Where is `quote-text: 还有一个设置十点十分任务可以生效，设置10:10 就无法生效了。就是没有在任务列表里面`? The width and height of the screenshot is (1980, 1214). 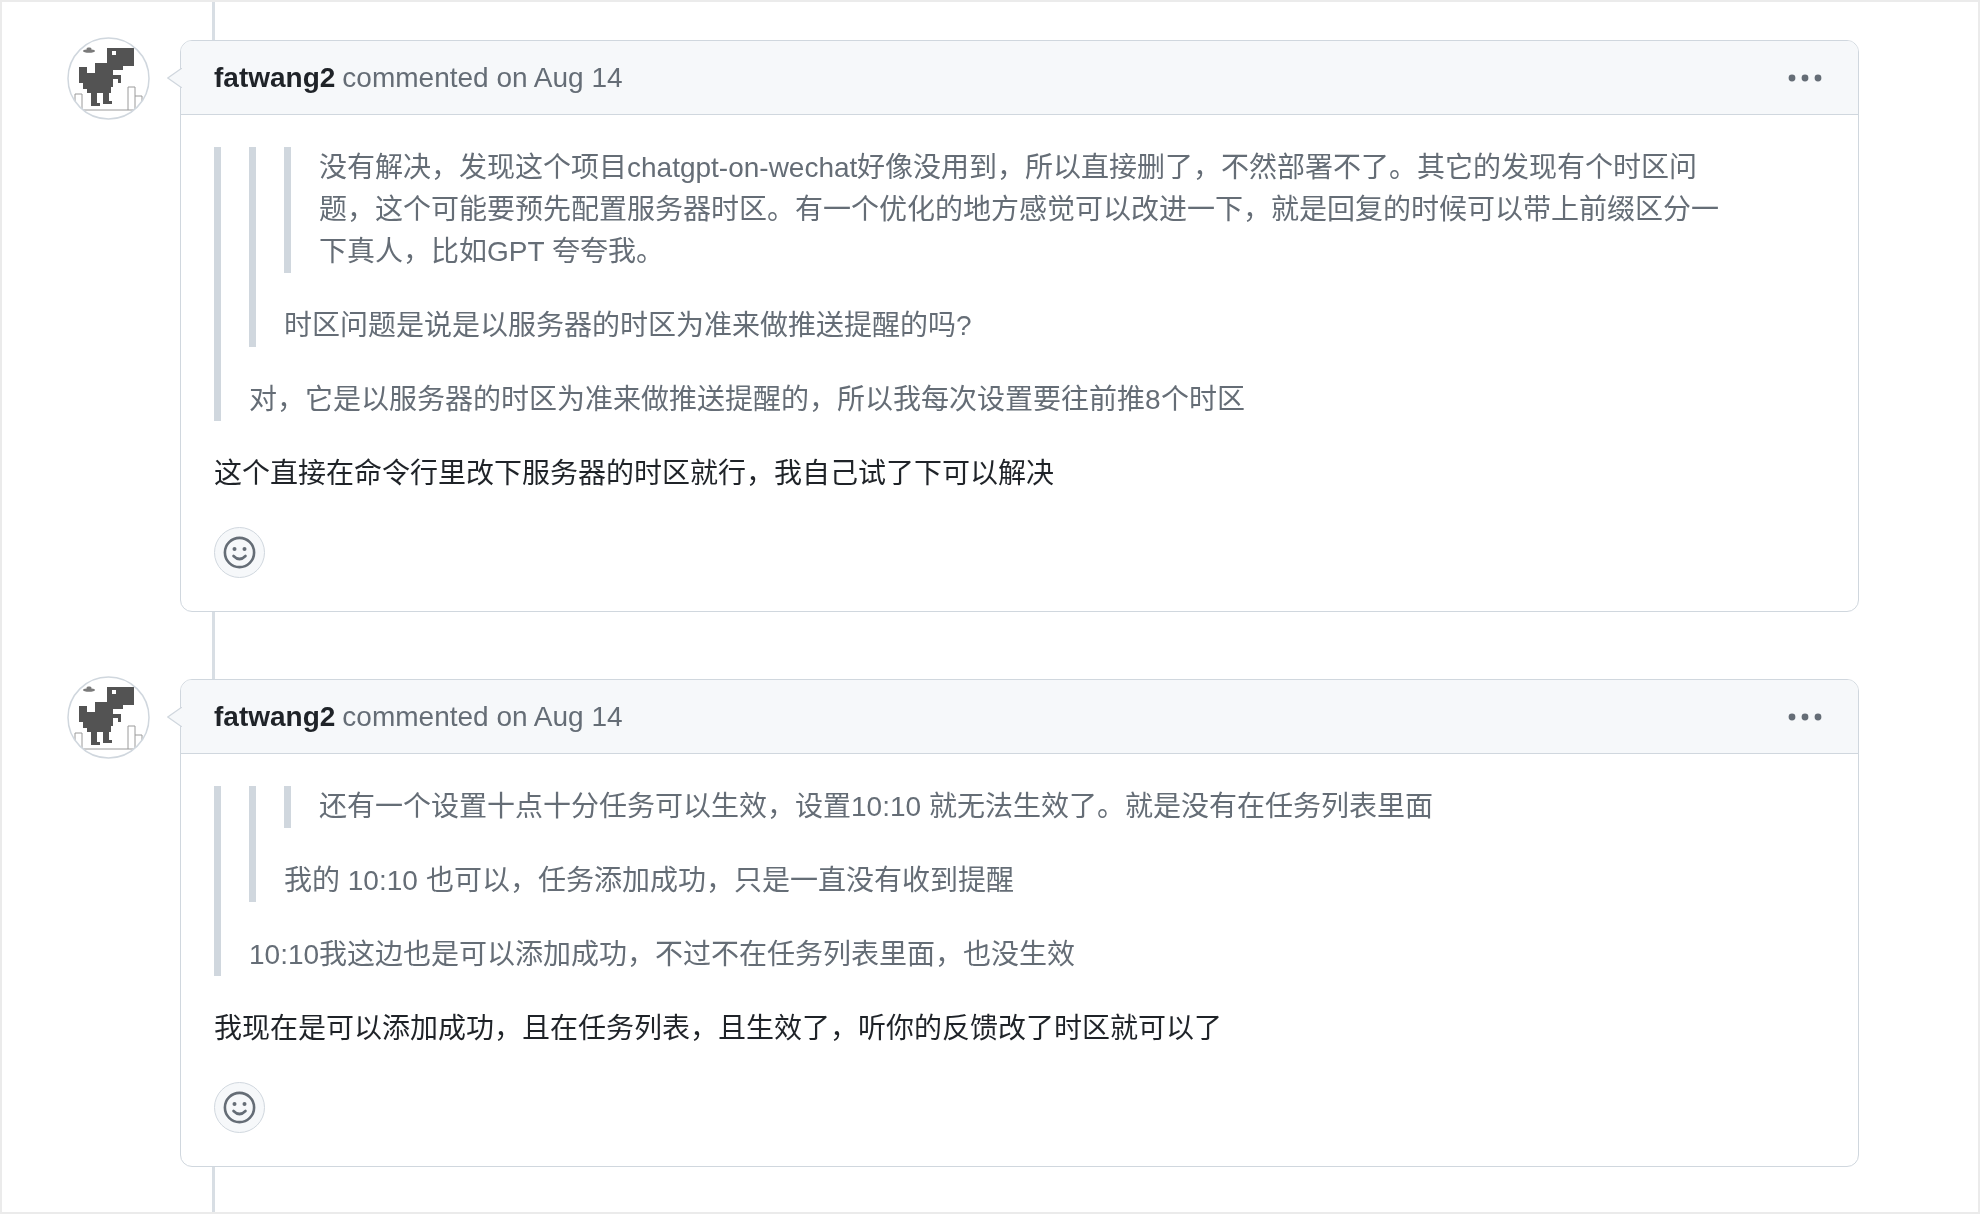 quote-text: 还有一个设置十点十分任务可以生效，设置10:10 就无法生效了。就是没有在任务列表里面 is located at coordinates (876, 807).